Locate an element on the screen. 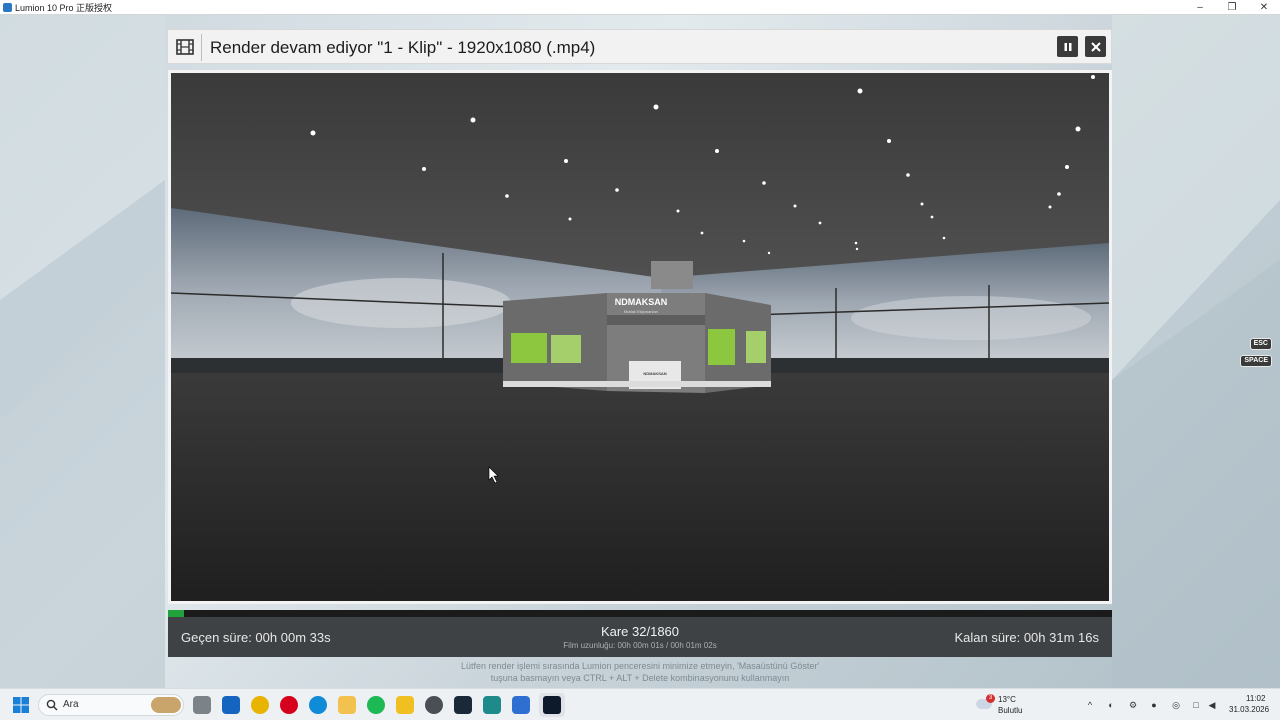 This screenshot has width=1280, height=720. window-close-button: ✕ is located at coordinates (1264, 7).